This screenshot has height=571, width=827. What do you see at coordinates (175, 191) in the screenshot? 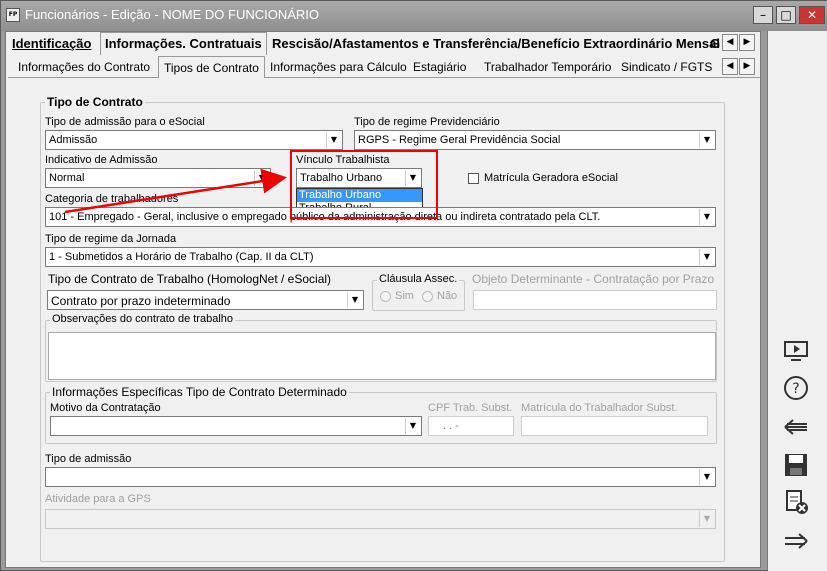
I see `annotation-arrow` at bounding box center [175, 191].